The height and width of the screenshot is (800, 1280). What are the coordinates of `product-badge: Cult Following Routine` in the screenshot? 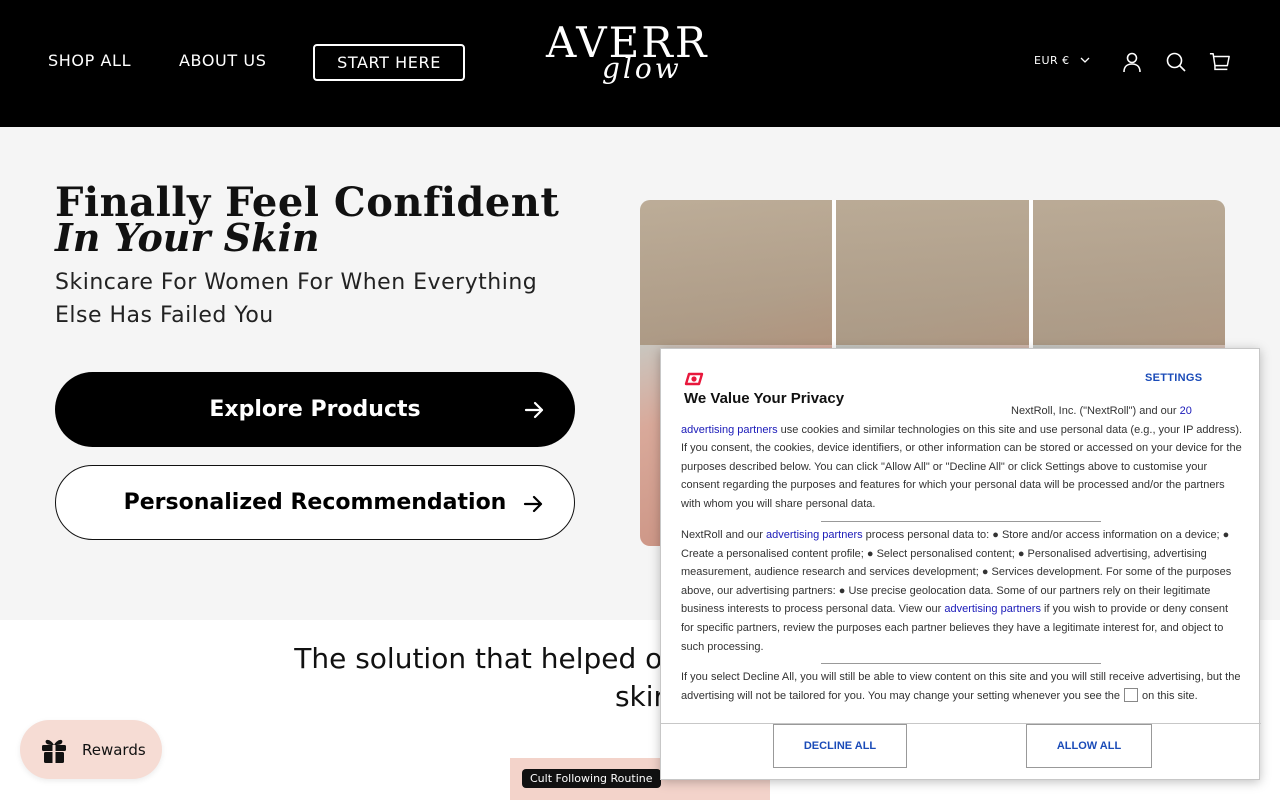 It's located at (591, 778).